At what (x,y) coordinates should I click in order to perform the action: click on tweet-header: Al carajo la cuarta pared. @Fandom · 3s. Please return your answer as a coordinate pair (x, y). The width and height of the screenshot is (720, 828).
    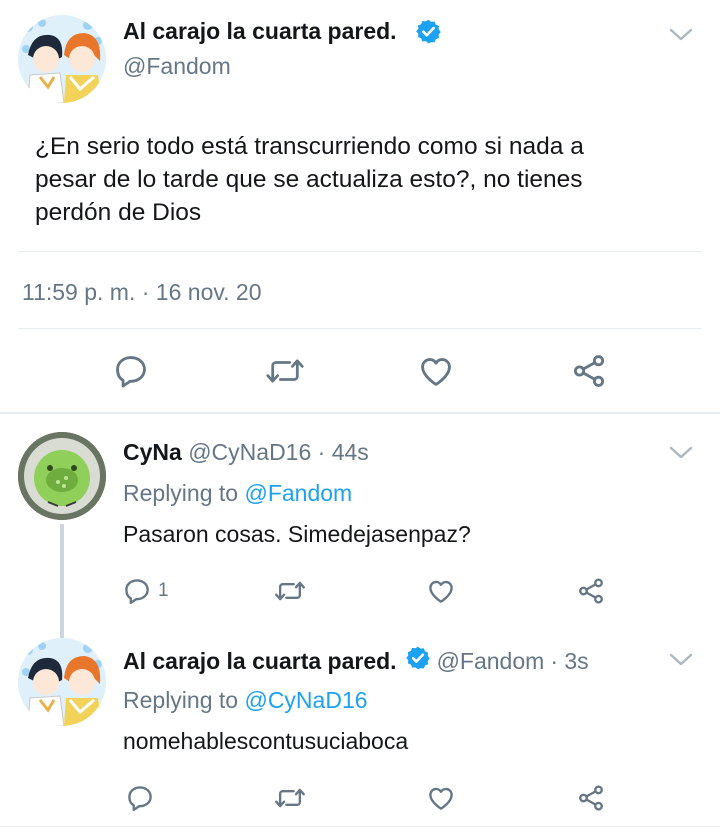
    Looking at the image, I should click on (356, 661).